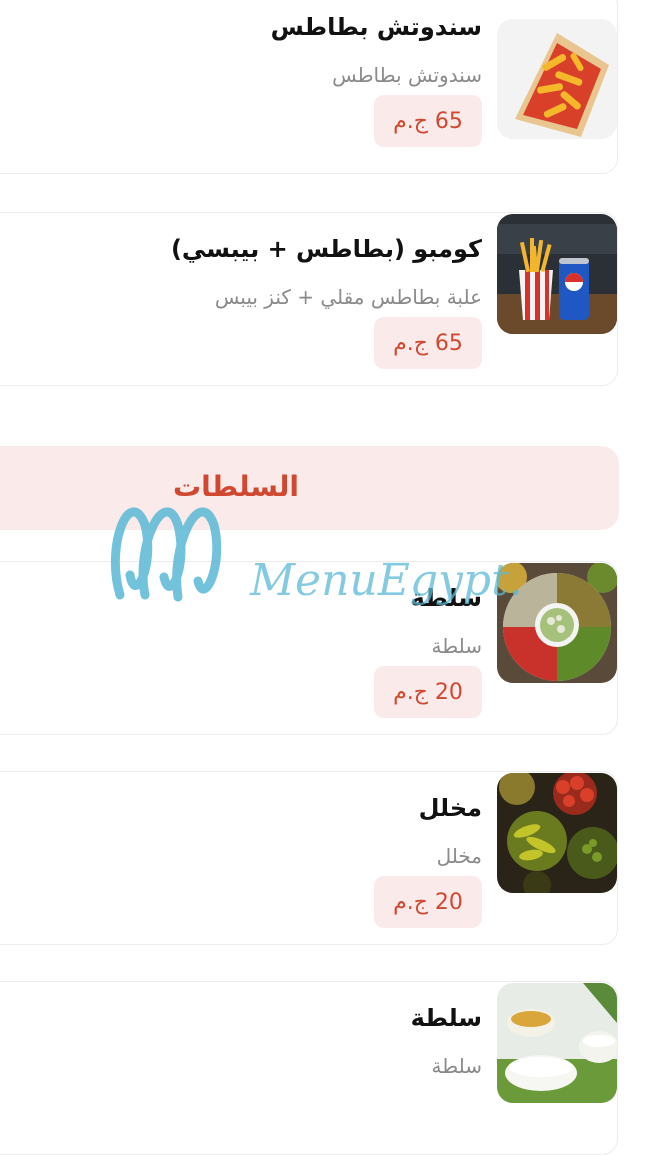  I want to click on yogurt-salad-image, so click(557, 1043).